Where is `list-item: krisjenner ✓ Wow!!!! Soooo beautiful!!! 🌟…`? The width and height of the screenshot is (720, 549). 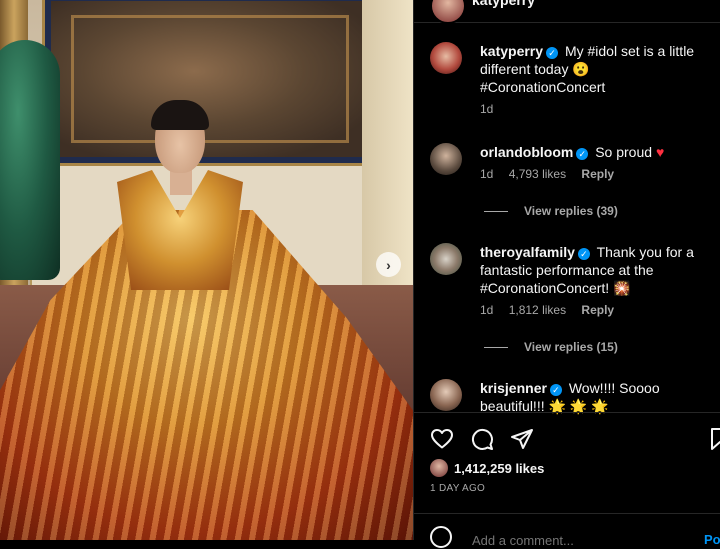 list-item: krisjenner ✓ Wow!!!! Soooo beautiful!!! 🌟… is located at coordinates (570, 397).